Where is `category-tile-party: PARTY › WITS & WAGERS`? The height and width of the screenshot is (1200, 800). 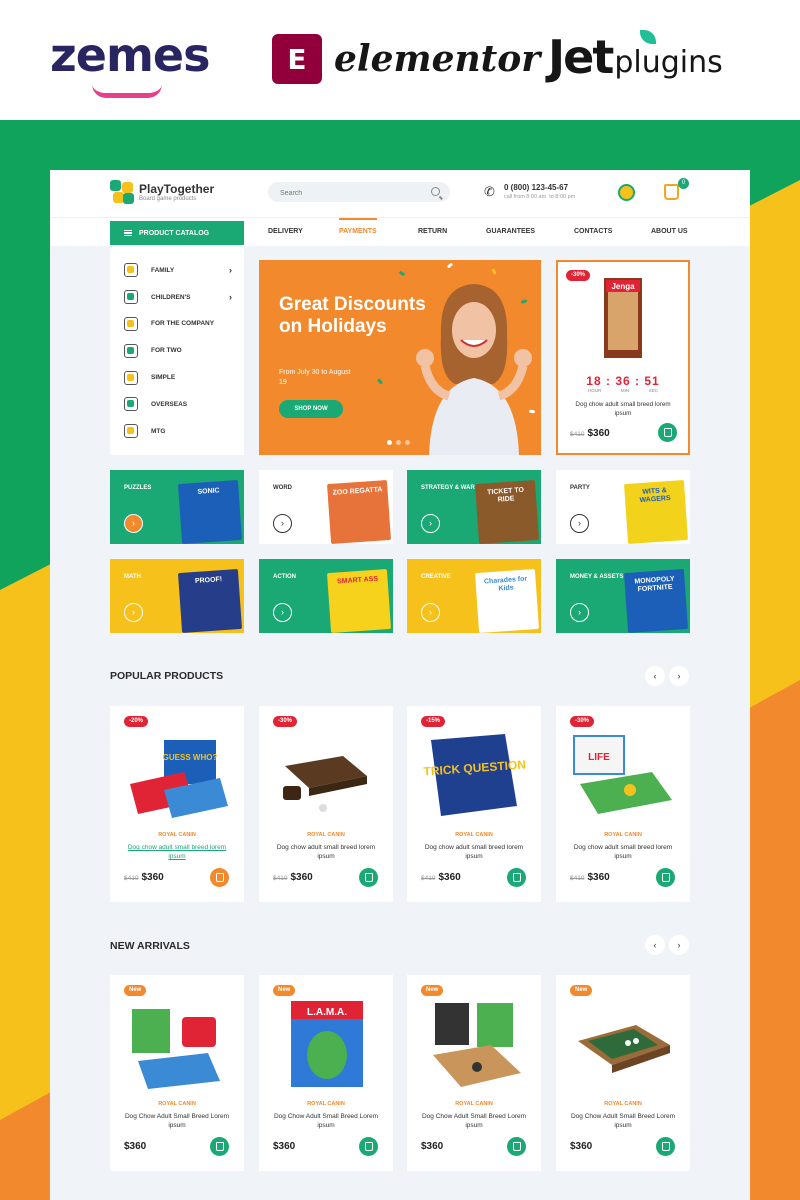 category-tile-party: PARTY › WITS & WAGERS is located at coordinates (623, 507).